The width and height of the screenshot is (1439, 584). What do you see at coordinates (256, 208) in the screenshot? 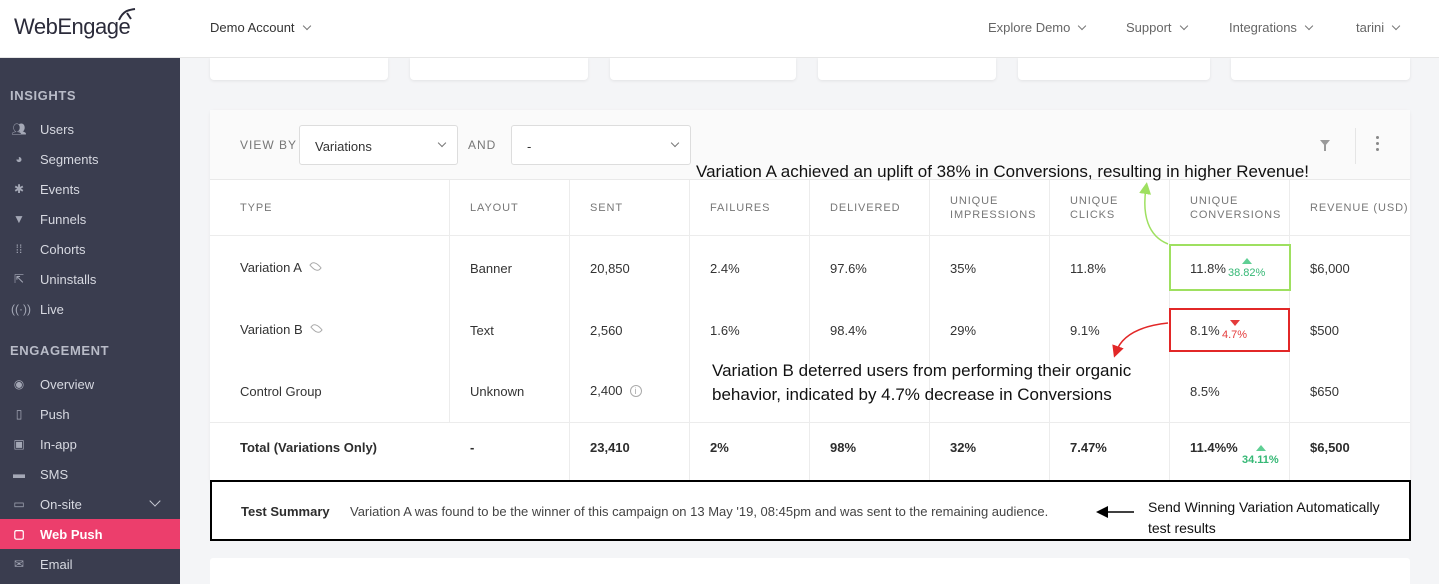
I see `col-header-type: TYPE` at bounding box center [256, 208].